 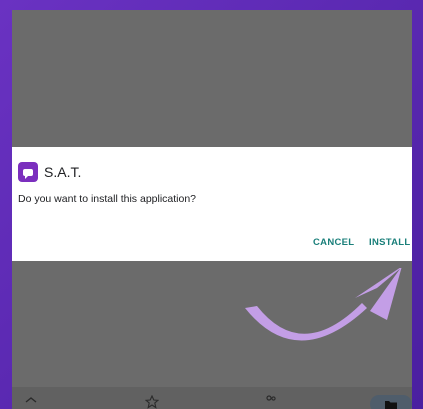 I want to click on cancel-button: CANCEL, so click(x=333, y=242).